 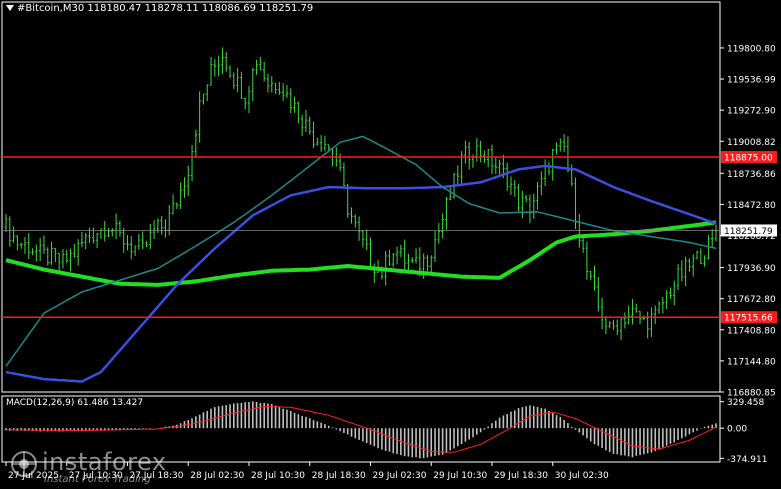 What do you see at coordinates (748, 319) in the screenshot?
I see `level-label: 117515.66` at bounding box center [748, 319].